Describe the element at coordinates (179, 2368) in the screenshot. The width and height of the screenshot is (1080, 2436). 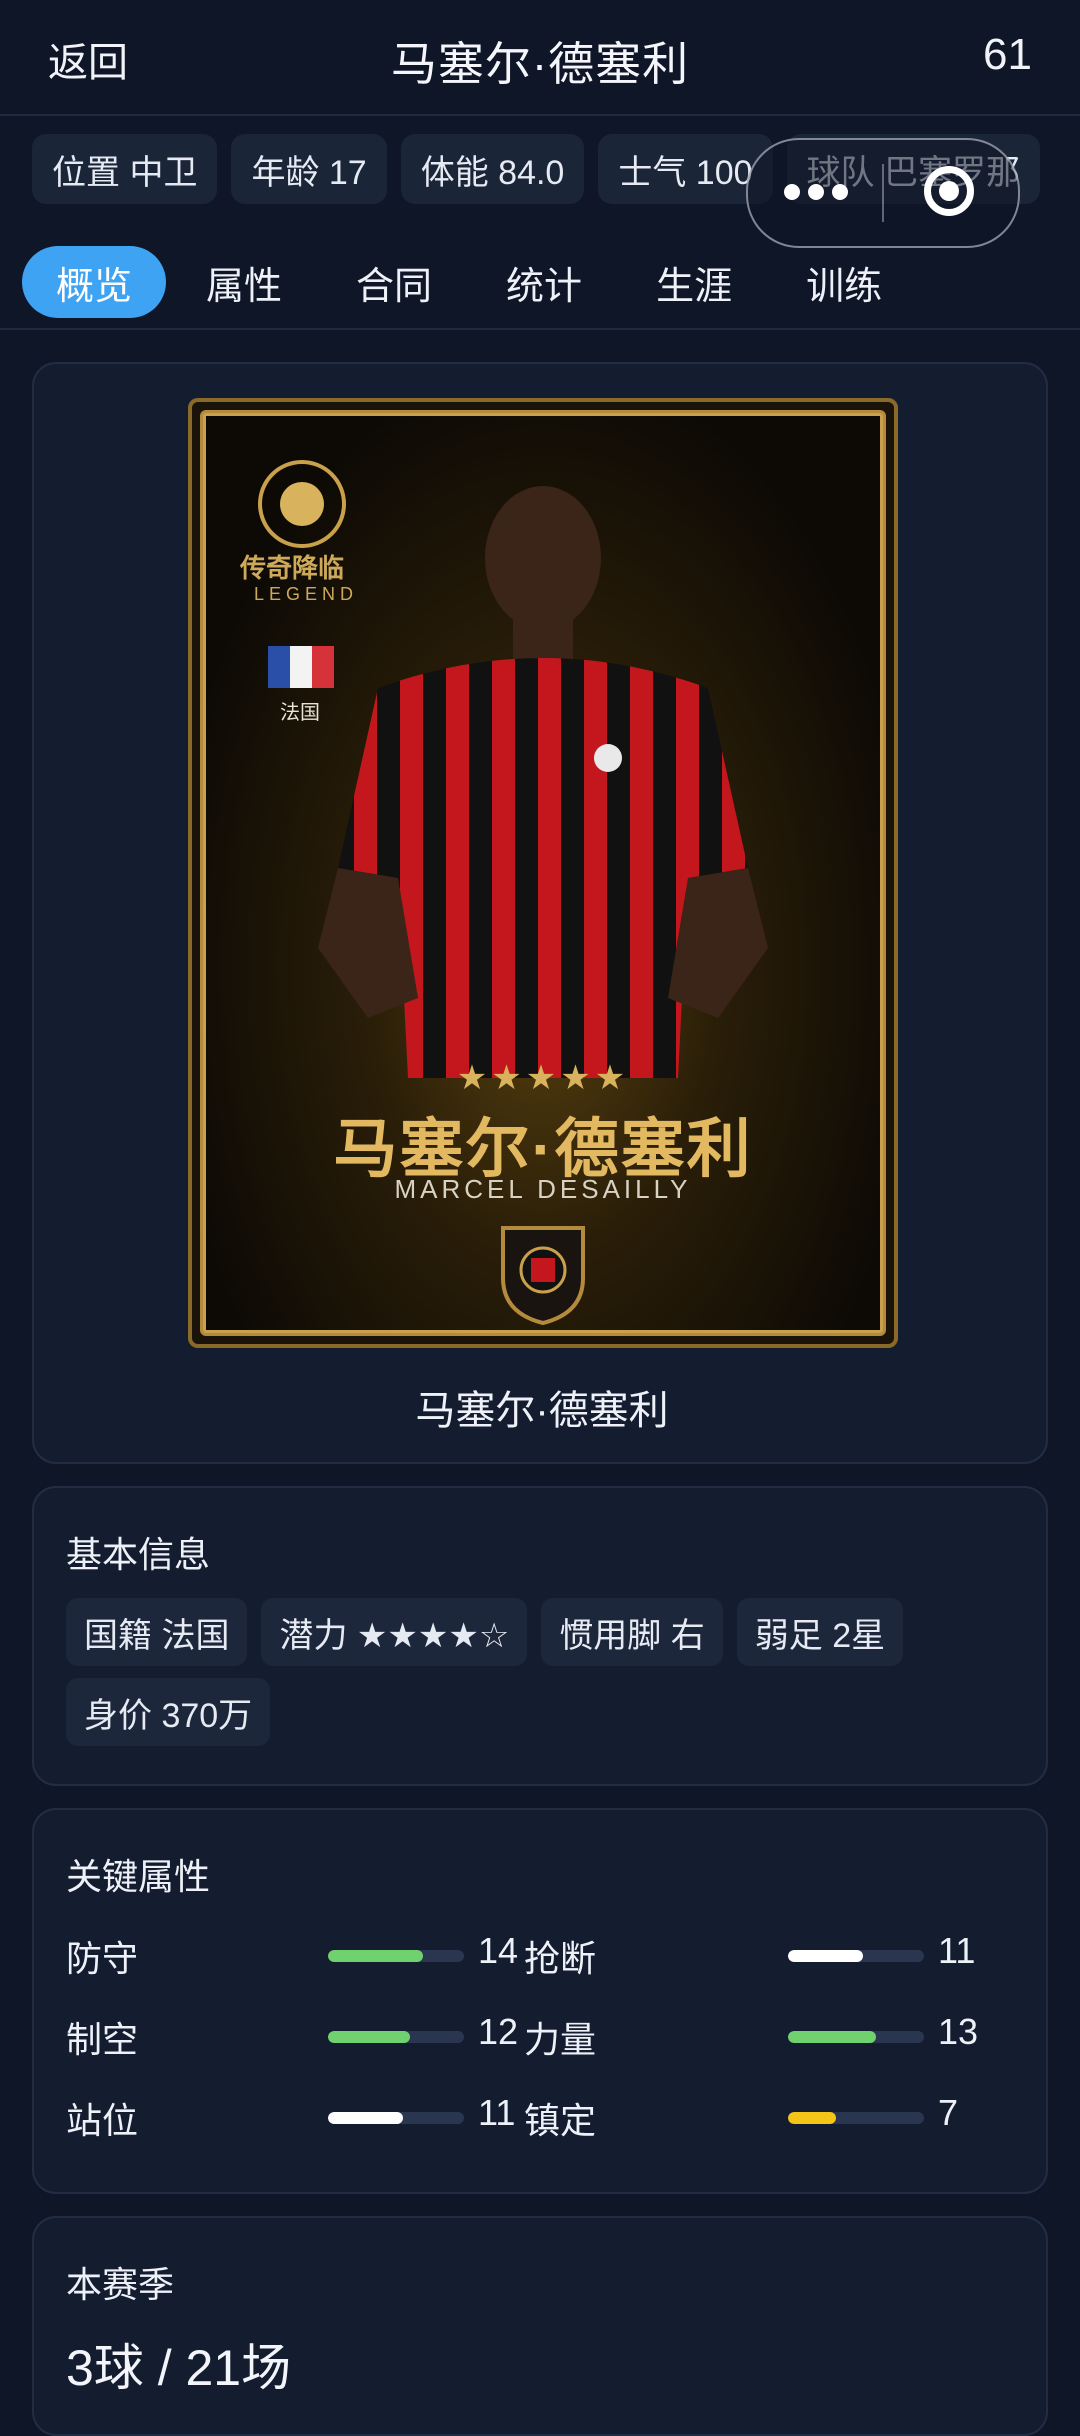
I see `season-goals-apps: 3球 / 21场` at that location.